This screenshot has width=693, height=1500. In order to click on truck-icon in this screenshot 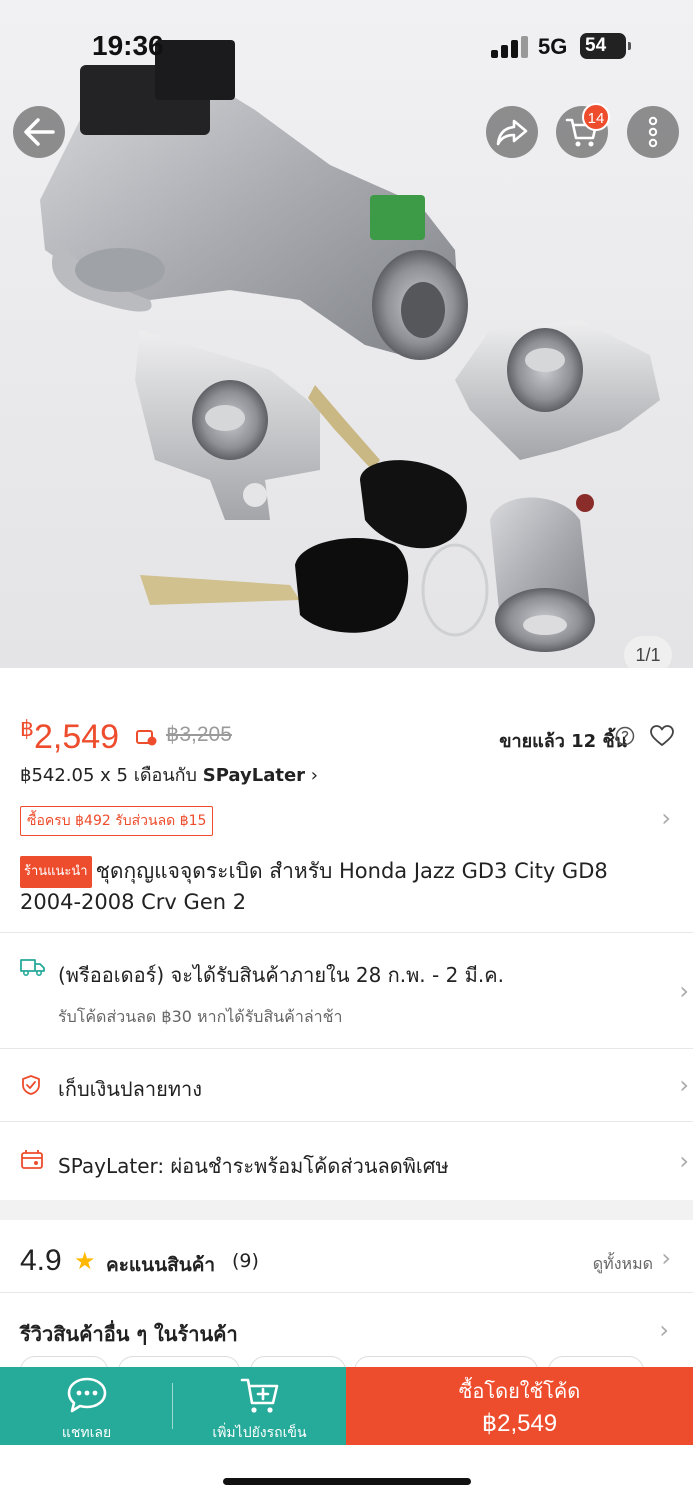, I will do `click(32, 968)`.